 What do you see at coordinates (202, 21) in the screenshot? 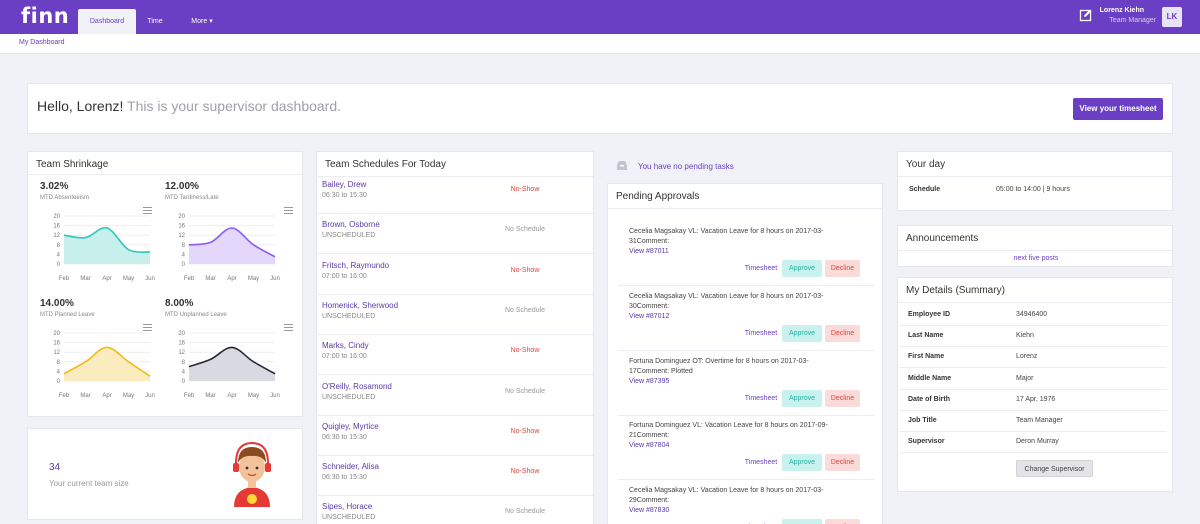
I see `tab-more: More ▾` at bounding box center [202, 21].